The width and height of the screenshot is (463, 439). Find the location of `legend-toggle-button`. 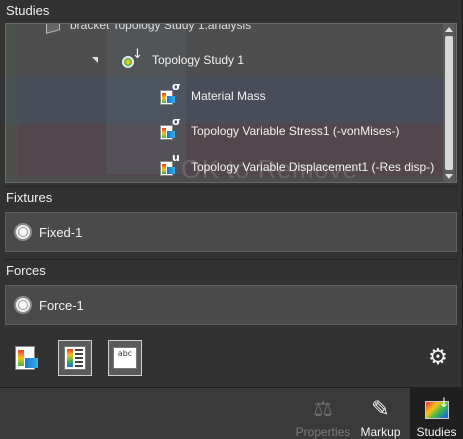

legend-toggle-button is located at coordinates (75, 358).